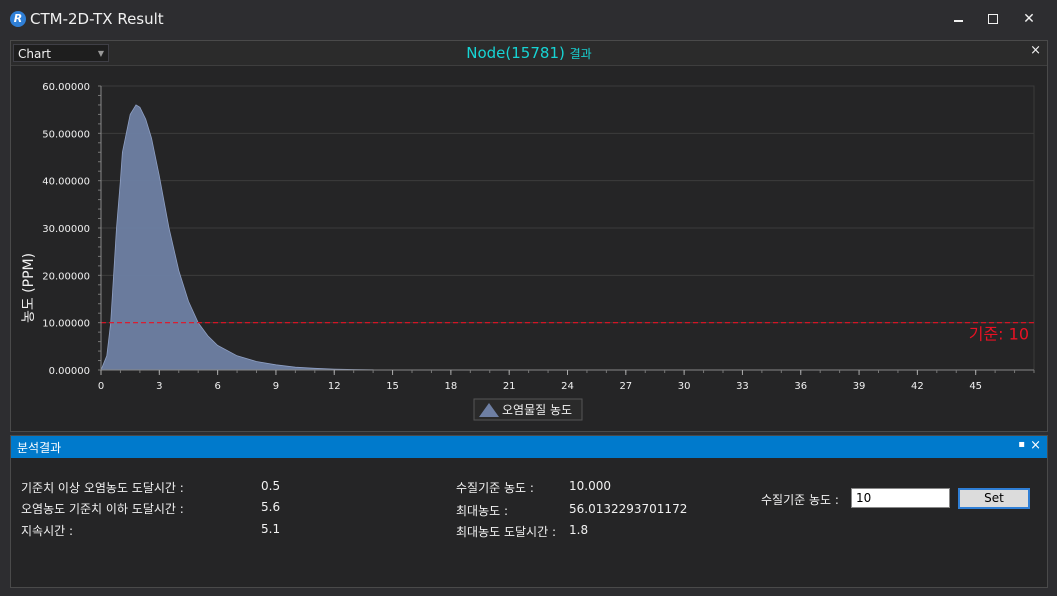 The height and width of the screenshot is (596, 1057). What do you see at coordinates (271, 486) in the screenshot?
I see `reach-time-value: 0.5` at bounding box center [271, 486].